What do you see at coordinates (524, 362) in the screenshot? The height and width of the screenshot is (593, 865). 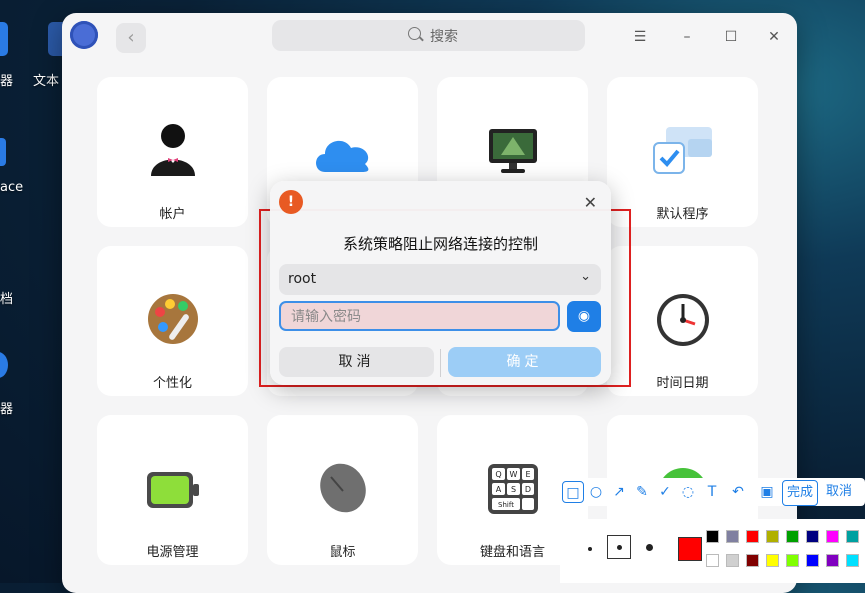 I see `confirm-button: 确定` at bounding box center [524, 362].